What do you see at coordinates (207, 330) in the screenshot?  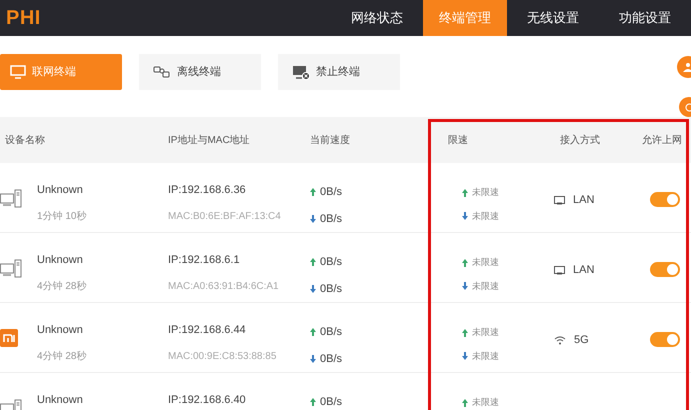 I see `ip-address: IP:192.168.6.44` at bounding box center [207, 330].